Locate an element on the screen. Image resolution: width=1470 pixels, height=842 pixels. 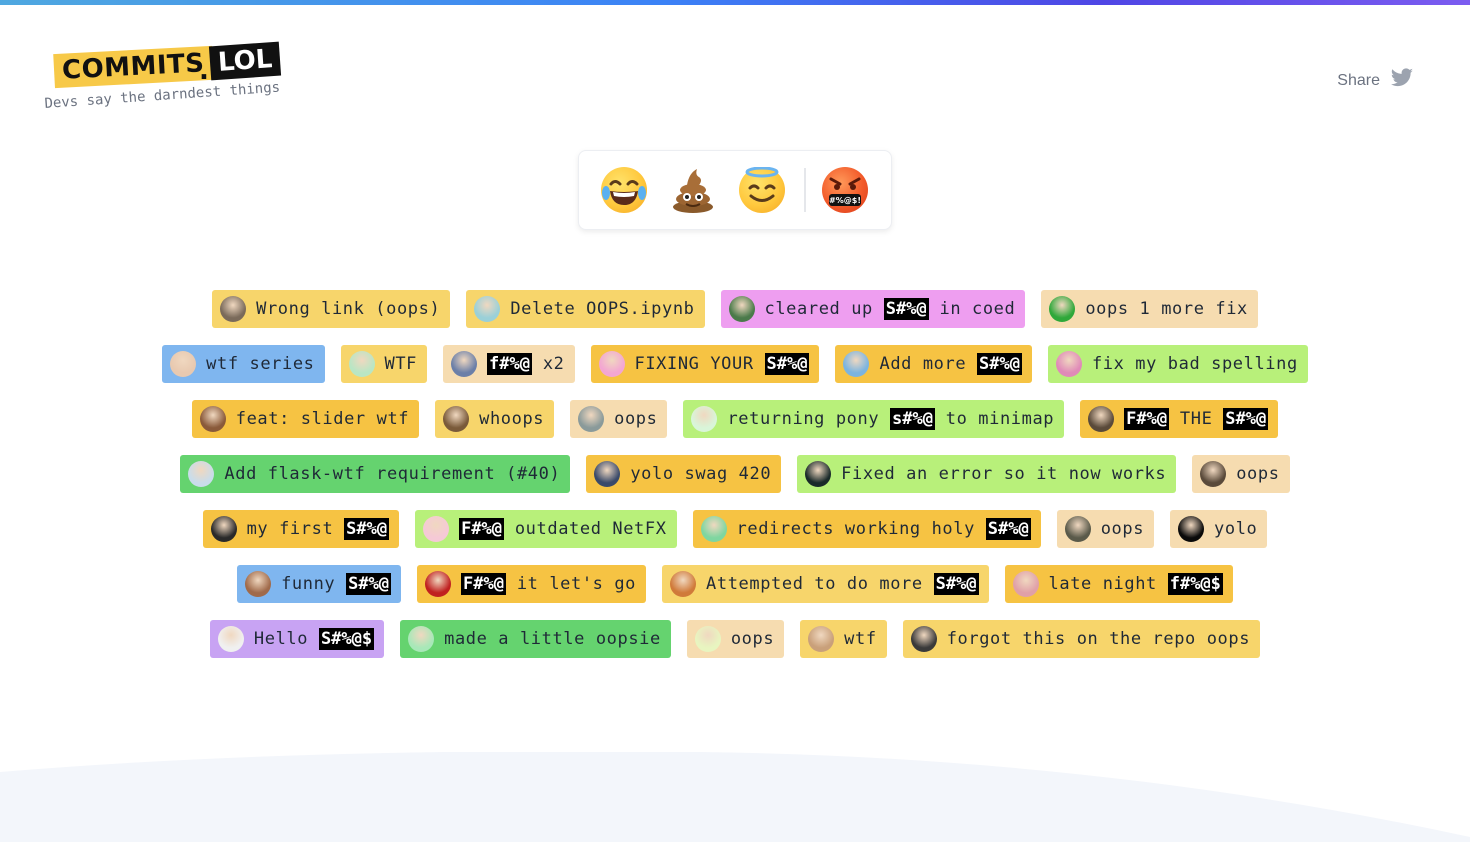
commit-message: redirects working holy S#%@ is located at coordinates (884, 529).